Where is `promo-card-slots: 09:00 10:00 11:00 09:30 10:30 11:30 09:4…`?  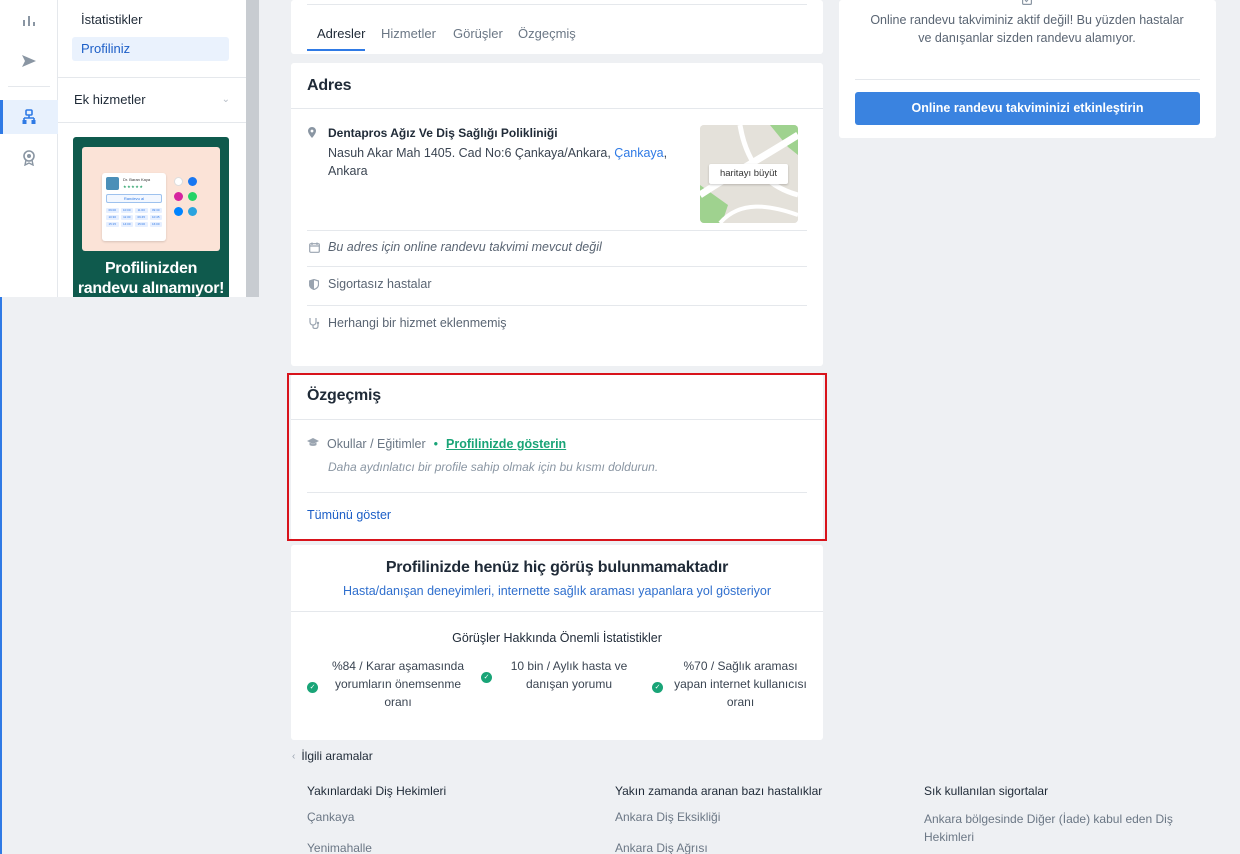 promo-card-slots: 09:00 10:00 11:00 09:30 10:30 11:30 09:4… is located at coordinates (134, 217).